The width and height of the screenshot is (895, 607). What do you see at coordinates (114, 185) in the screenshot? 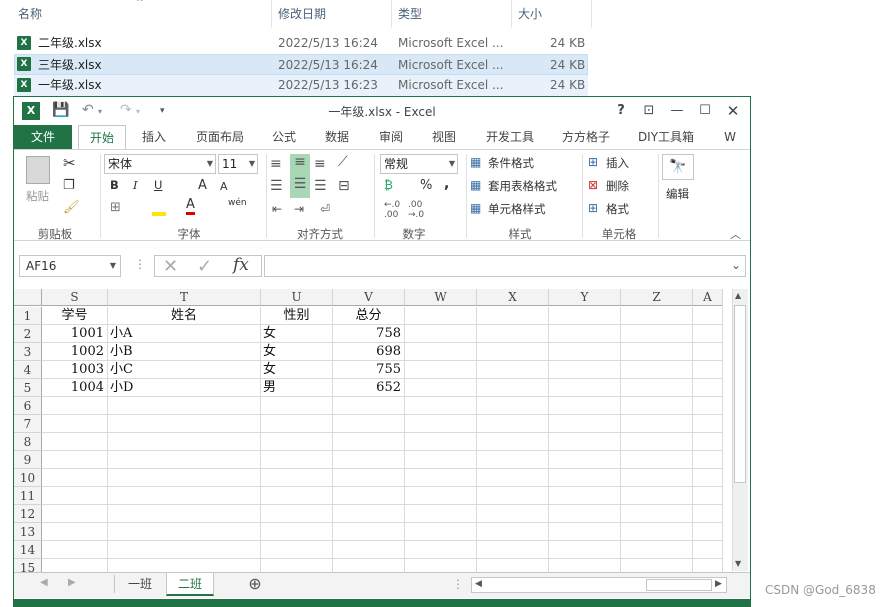
I see `bold-button: B` at bounding box center [114, 185].